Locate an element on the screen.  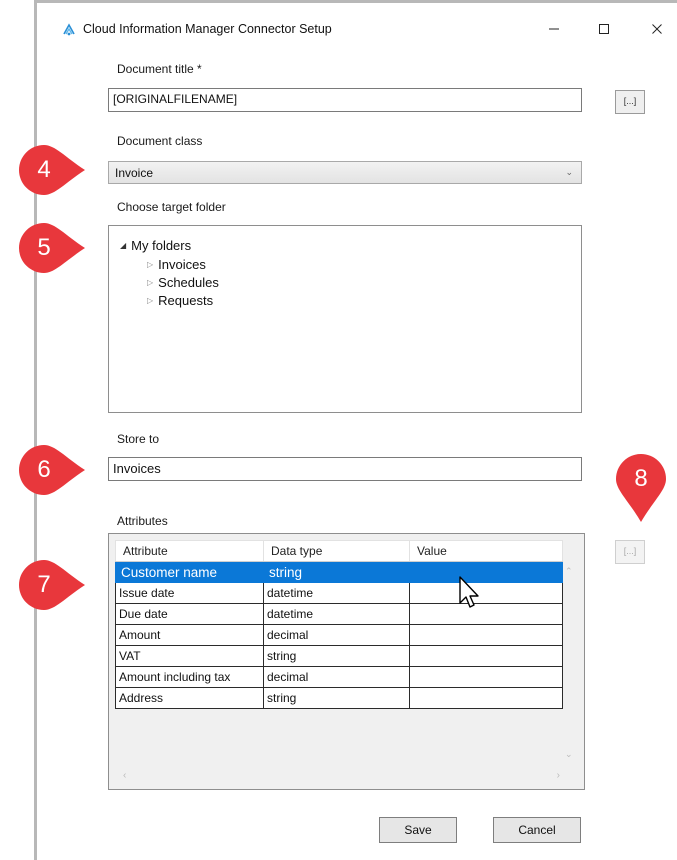
callout-marker-4: 4 is located at coordinates (51, 170).